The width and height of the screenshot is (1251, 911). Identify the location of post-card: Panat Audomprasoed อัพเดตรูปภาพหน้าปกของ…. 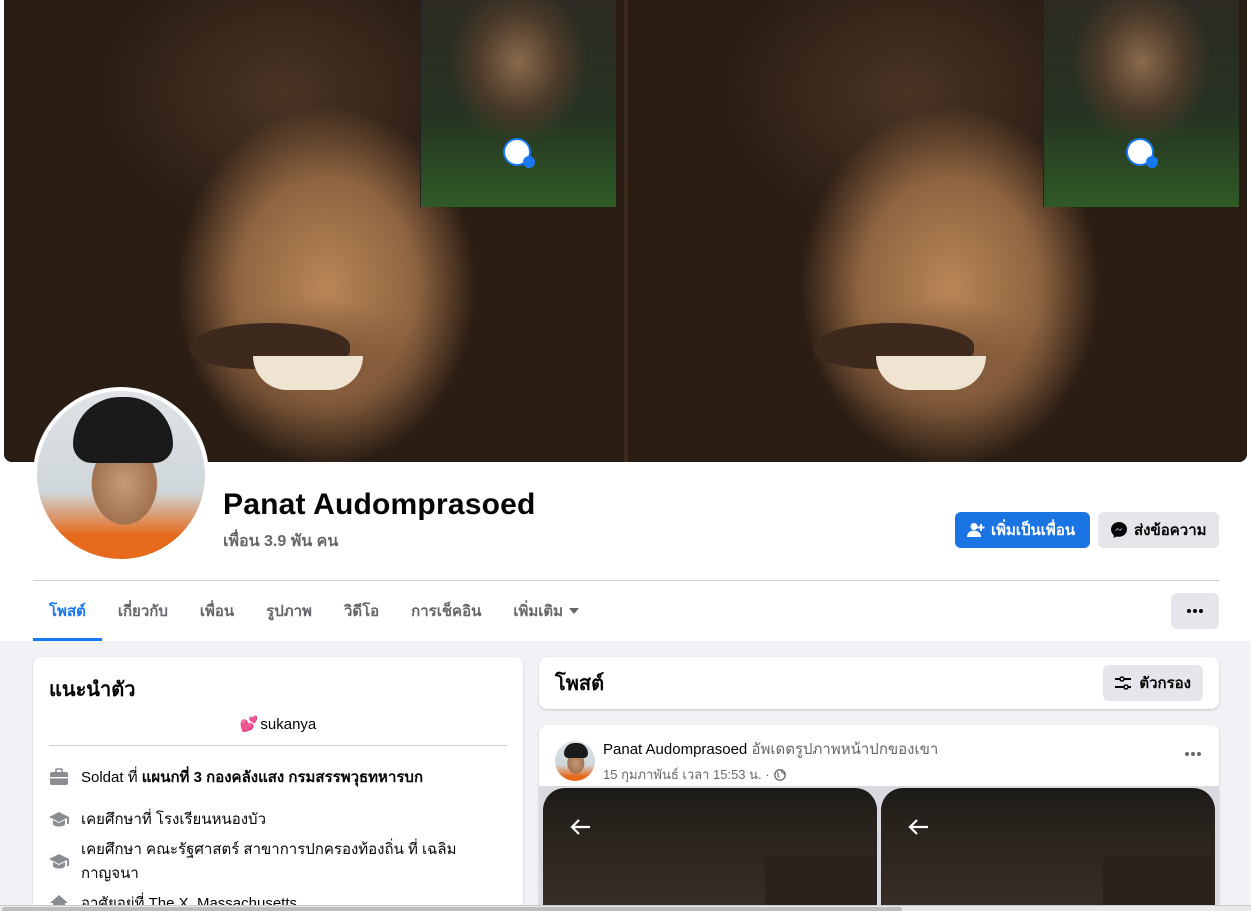
(879, 818).